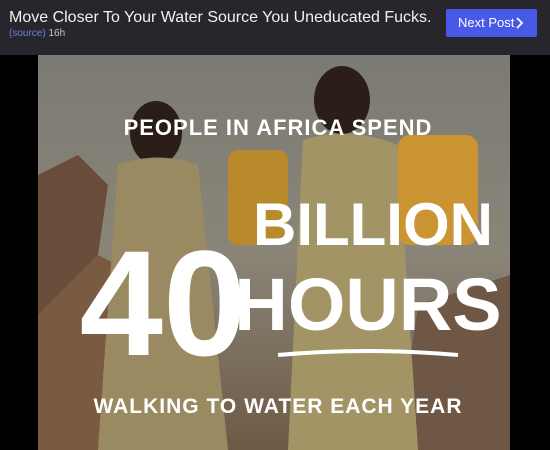  What do you see at coordinates (367, 304) in the screenshot?
I see `headline-word-hours: HOURS` at bounding box center [367, 304].